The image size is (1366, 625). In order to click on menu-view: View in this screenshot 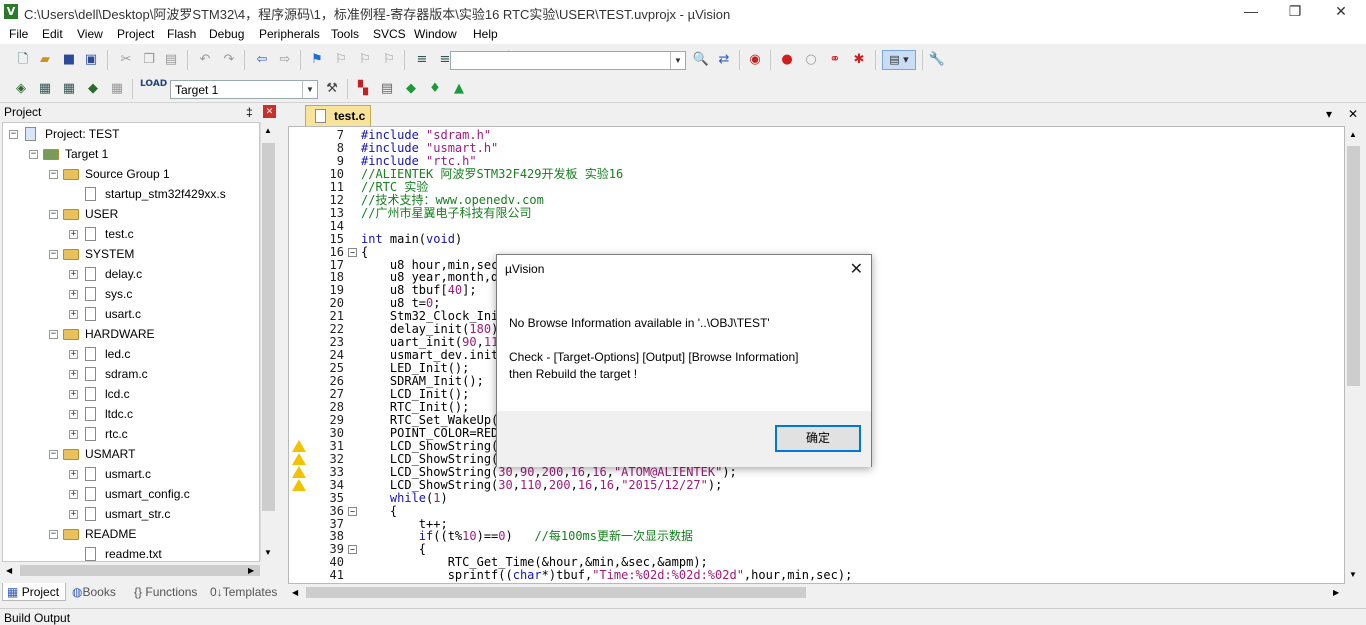, I will do `click(90, 34)`.